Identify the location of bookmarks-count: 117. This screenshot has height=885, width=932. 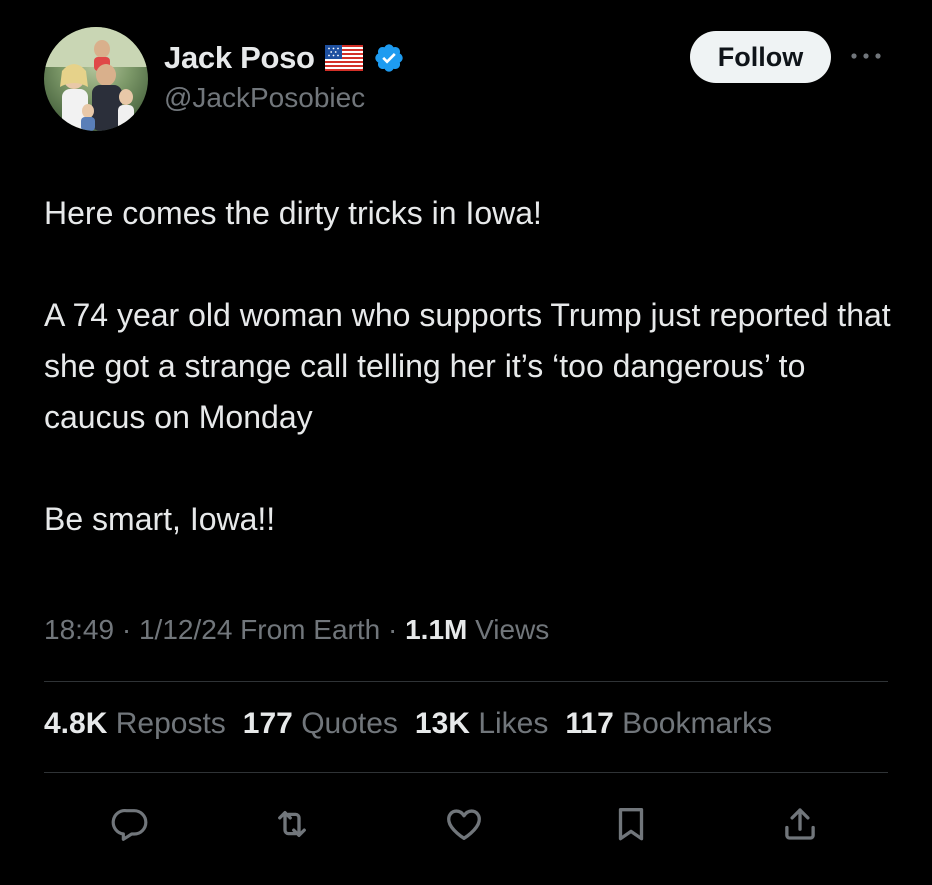
(589, 723).